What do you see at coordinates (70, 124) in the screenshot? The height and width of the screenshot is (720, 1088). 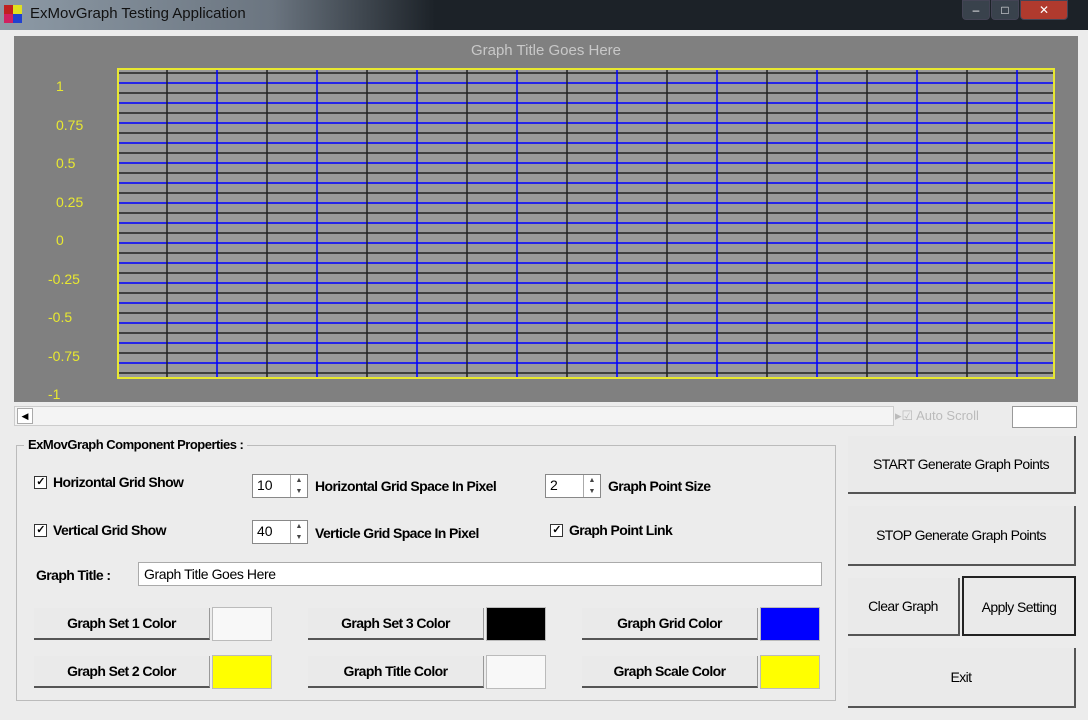 I see `y-axis-label: 0.75` at bounding box center [70, 124].